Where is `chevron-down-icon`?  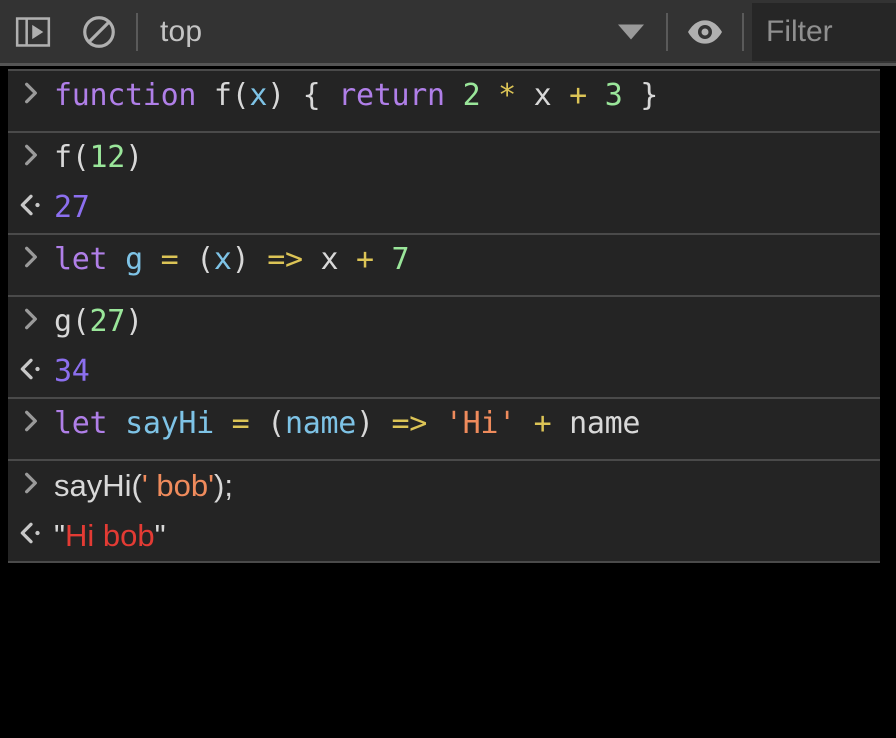 chevron-down-icon is located at coordinates (631, 31).